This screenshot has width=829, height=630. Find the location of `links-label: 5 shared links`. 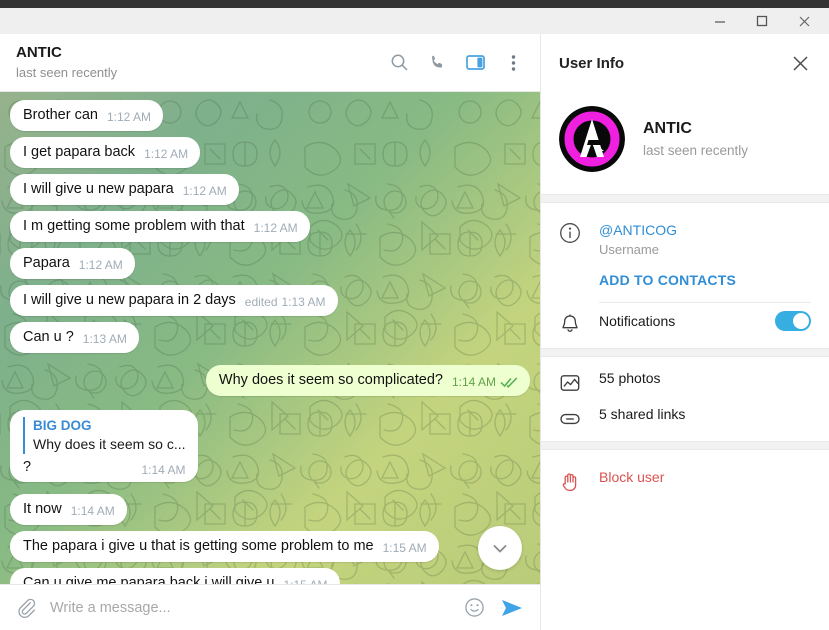

links-label: 5 shared links is located at coordinates (642, 414).